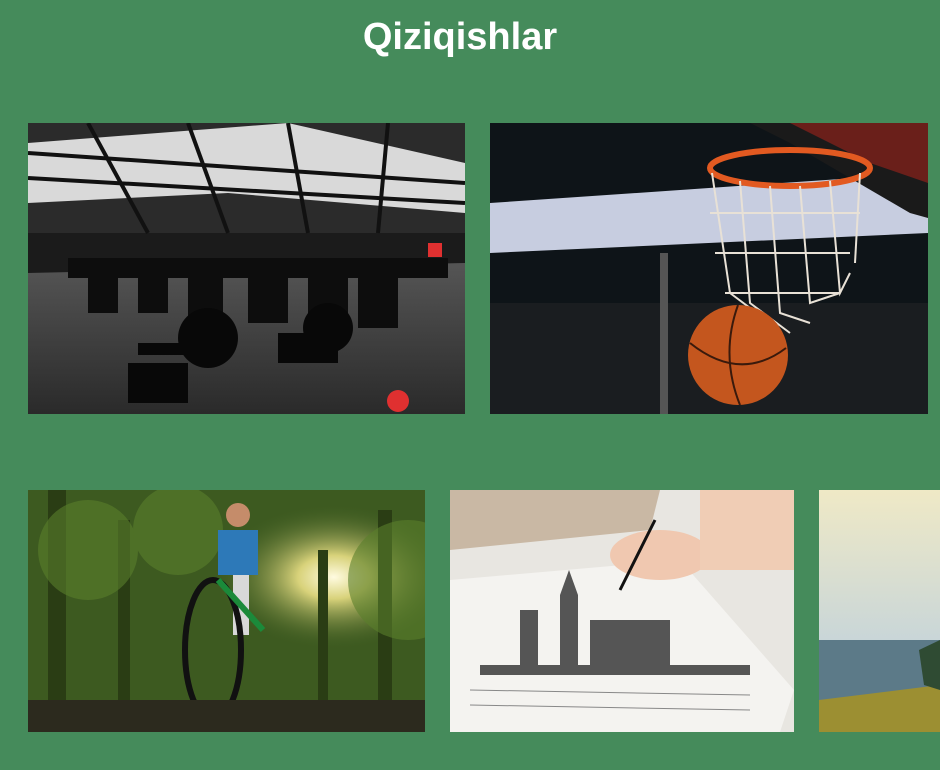 This screenshot has width=940, height=770. I want to click on drawing-photo, so click(622, 611).